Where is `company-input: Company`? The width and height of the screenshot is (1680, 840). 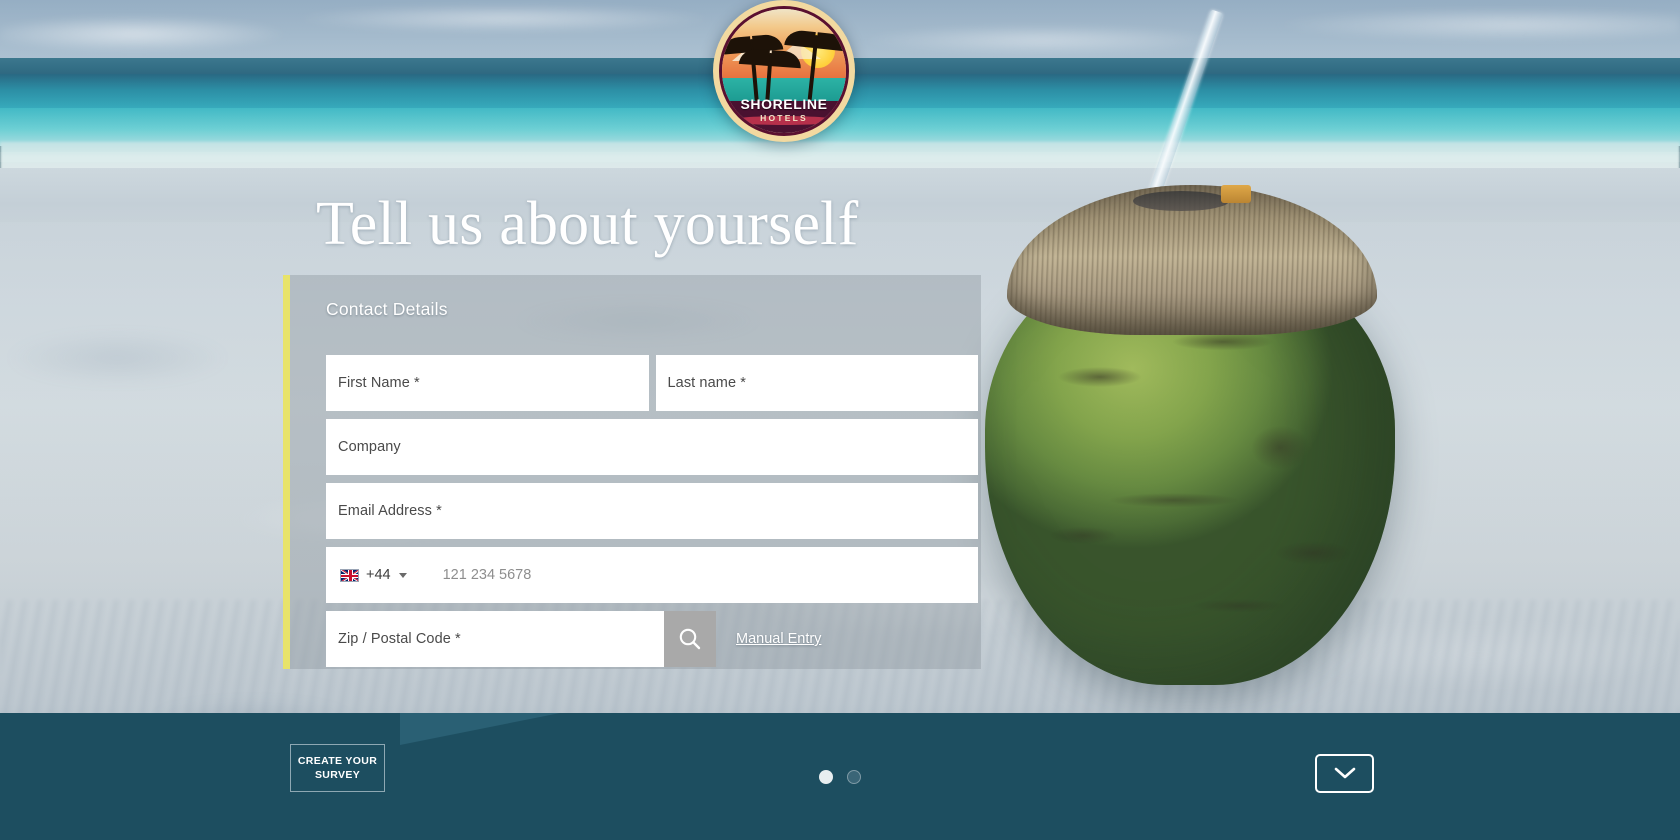
company-input: Company is located at coordinates (652, 447).